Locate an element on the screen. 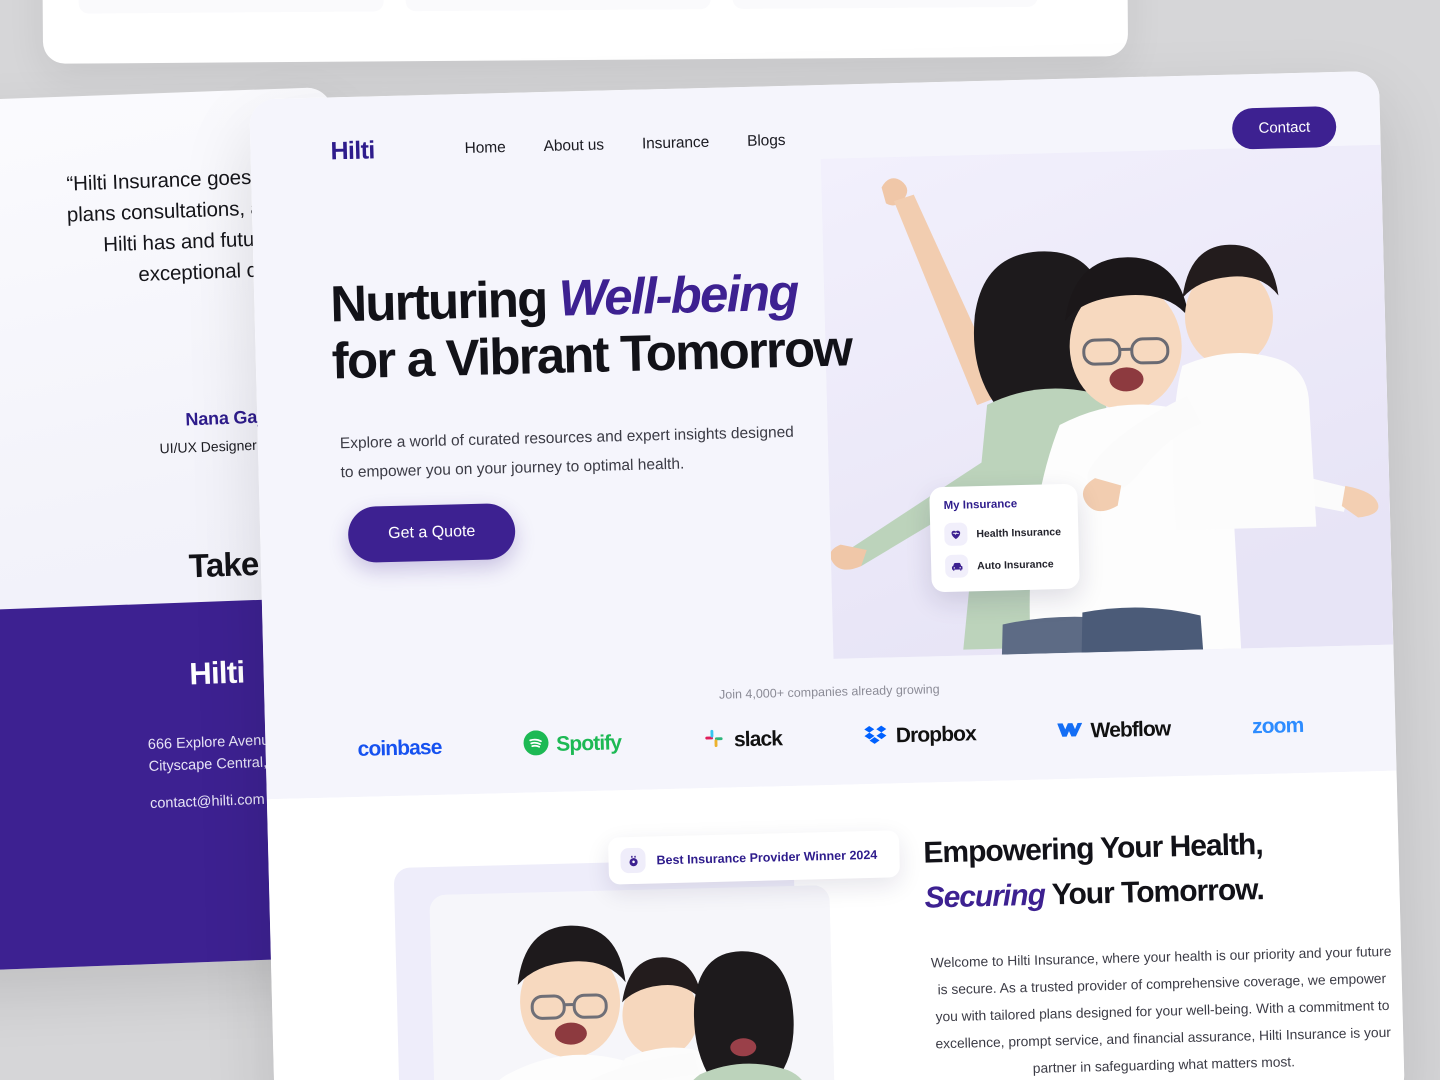 Image resolution: width=1440 pixels, height=1080 pixels. about-heading-line1: Empowering Your Health, is located at coordinates (1093, 849).